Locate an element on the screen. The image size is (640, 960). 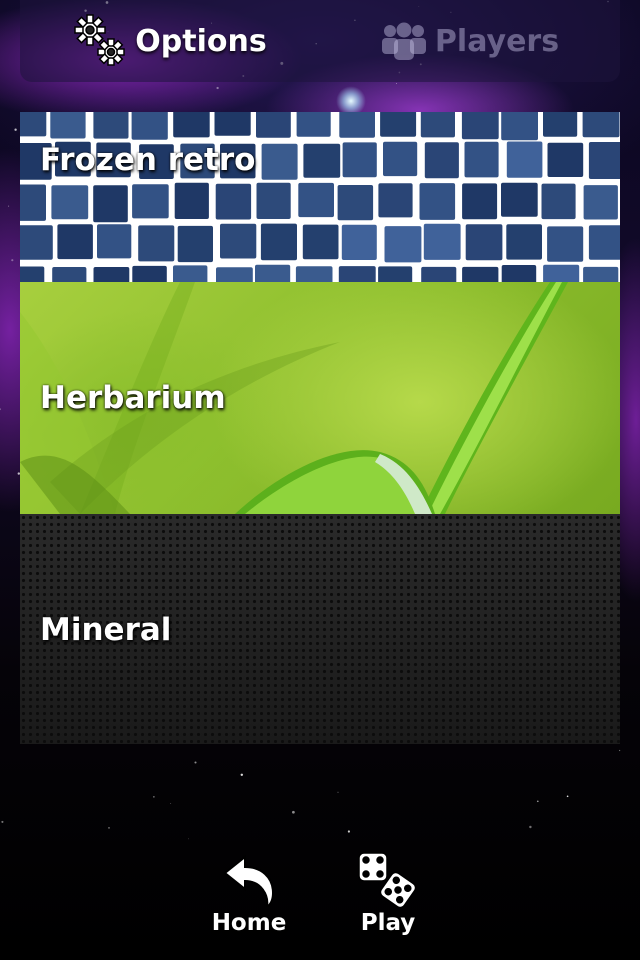
home-button: Home is located at coordinates (249, 898).